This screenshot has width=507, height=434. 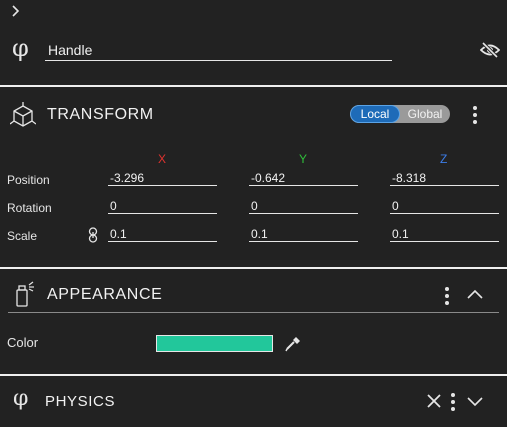 I want to click on rotation-y-field, so click(x=303, y=206).